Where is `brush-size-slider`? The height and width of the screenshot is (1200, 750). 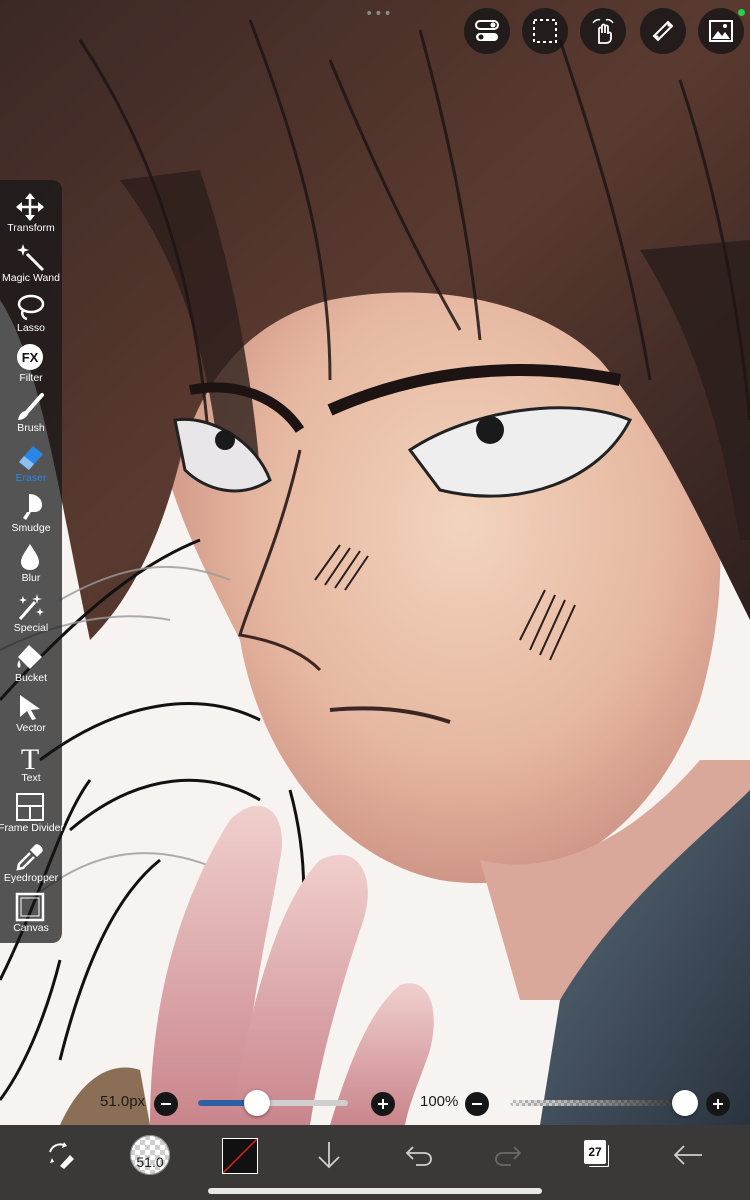
brush-size-slider is located at coordinates (273, 1103).